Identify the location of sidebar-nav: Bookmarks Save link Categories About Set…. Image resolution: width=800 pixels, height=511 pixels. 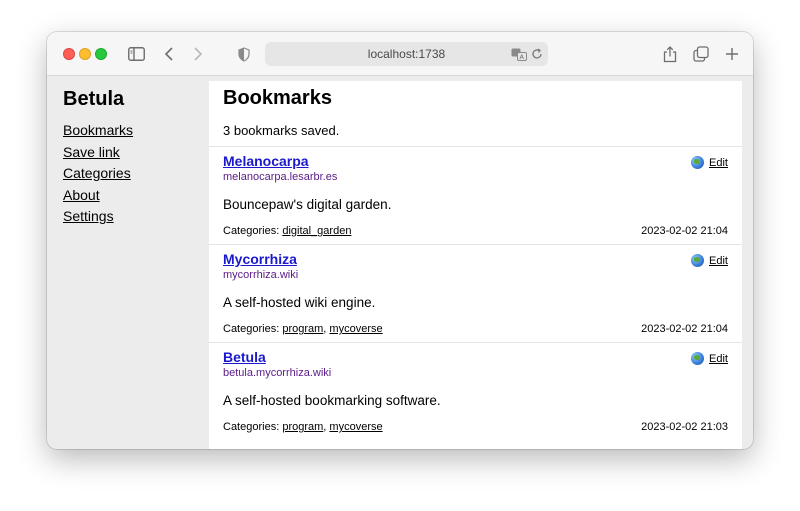
(98, 174).